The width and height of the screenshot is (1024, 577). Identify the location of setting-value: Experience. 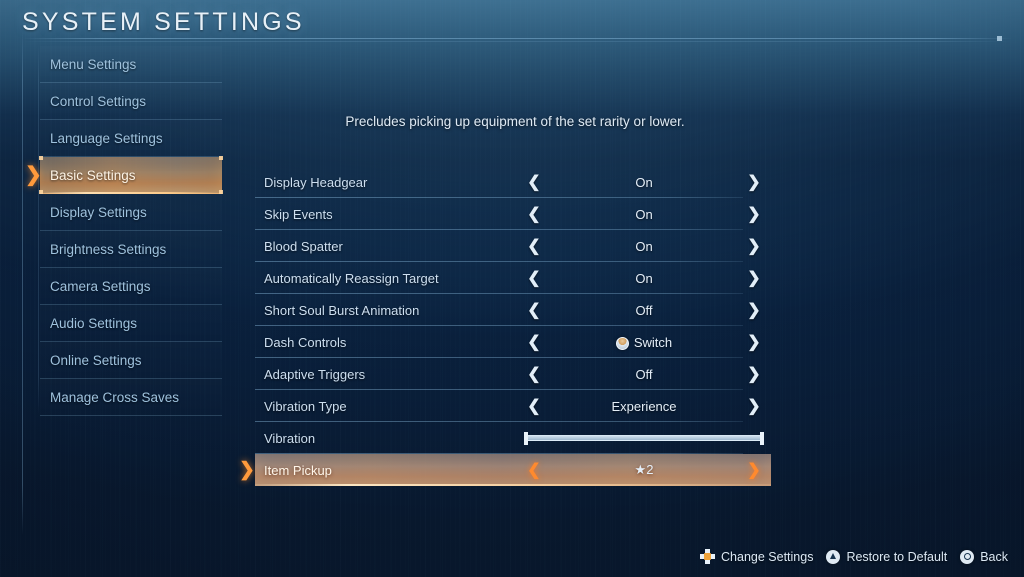
(644, 406).